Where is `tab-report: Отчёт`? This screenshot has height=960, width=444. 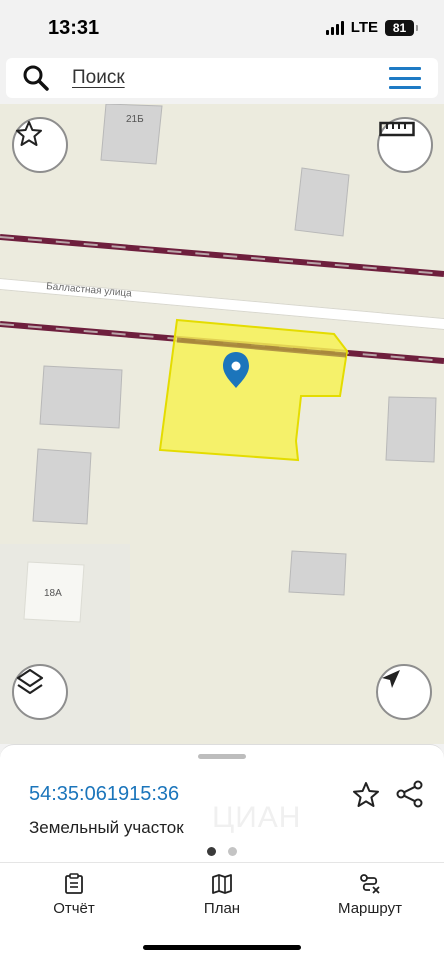 tab-report: Отчёт is located at coordinates (74, 895).